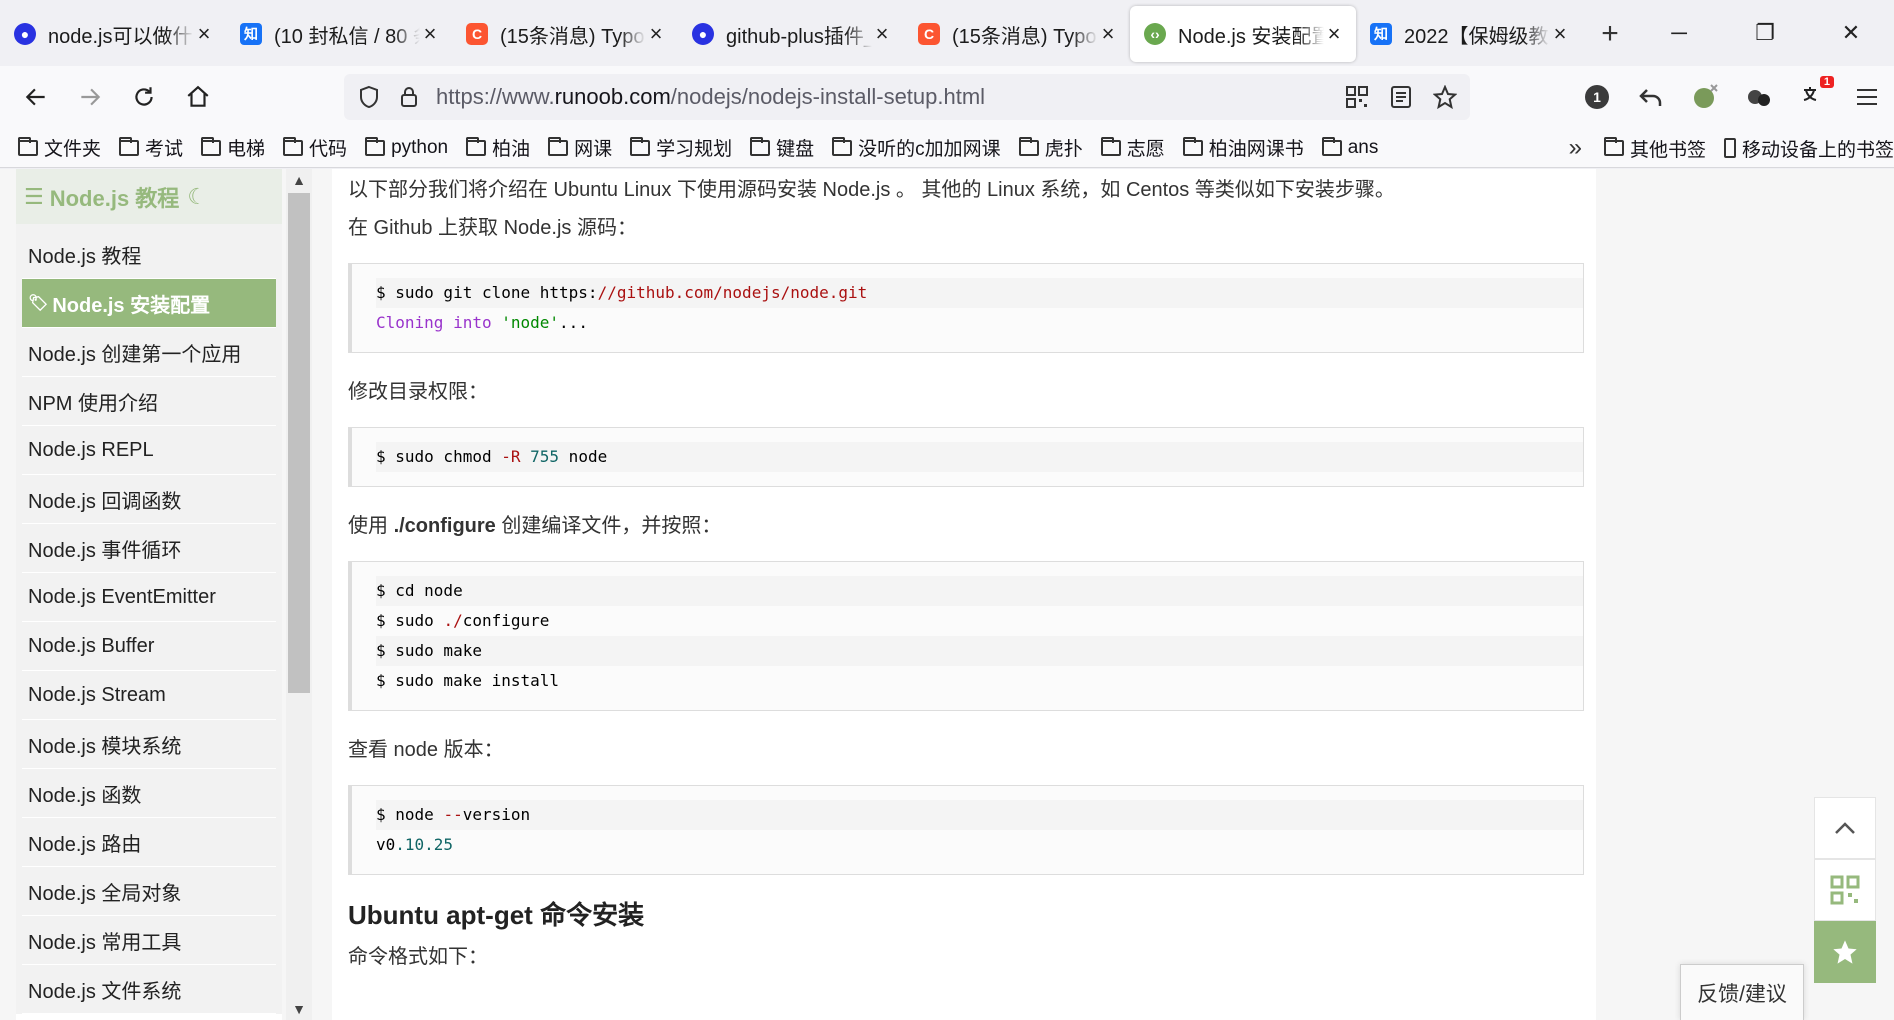 This screenshot has width=1894, height=1020. What do you see at coordinates (1610, 34) in the screenshot?
I see `new-tab-button: +` at bounding box center [1610, 34].